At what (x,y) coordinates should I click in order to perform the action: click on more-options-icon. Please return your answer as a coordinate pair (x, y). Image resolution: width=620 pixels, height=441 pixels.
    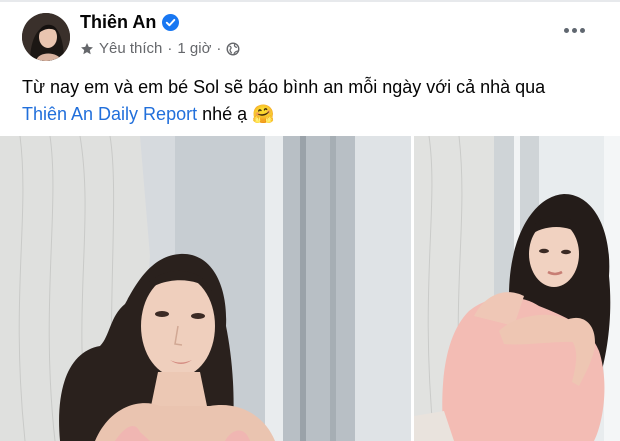
    Looking at the image, I should click on (575, 30).